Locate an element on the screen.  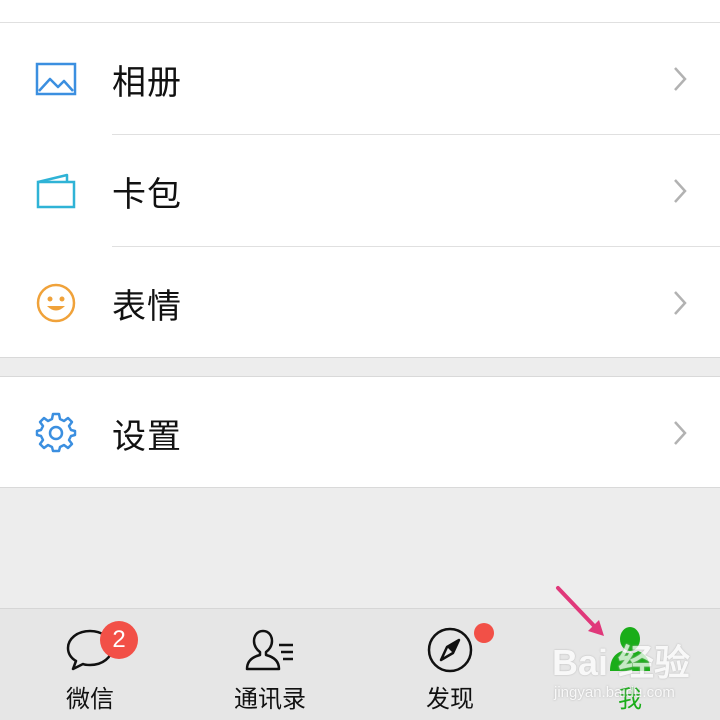
watermark-brand: Bai 经验 is located at coordinates (621, 662).